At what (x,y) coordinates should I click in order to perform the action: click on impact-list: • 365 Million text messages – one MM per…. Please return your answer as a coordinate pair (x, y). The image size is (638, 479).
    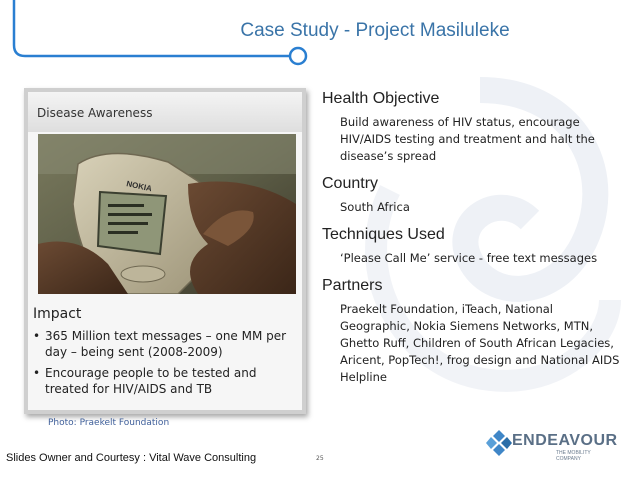
    Looking at the image, I should click on (164, 365).